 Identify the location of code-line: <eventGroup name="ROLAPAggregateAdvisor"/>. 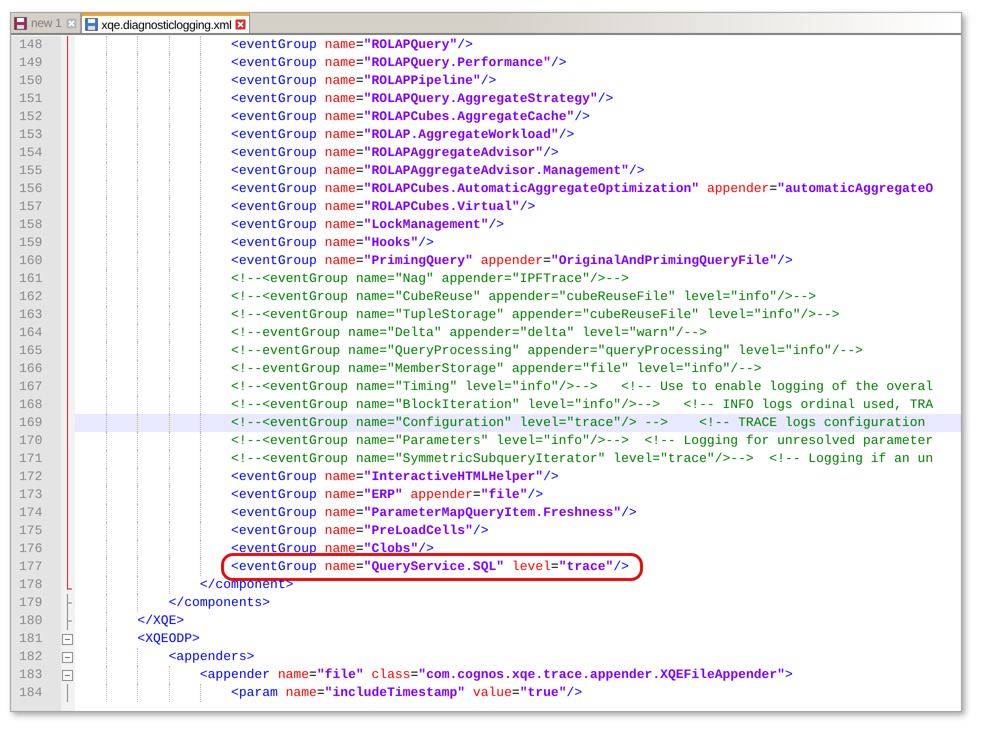
(395, 152).